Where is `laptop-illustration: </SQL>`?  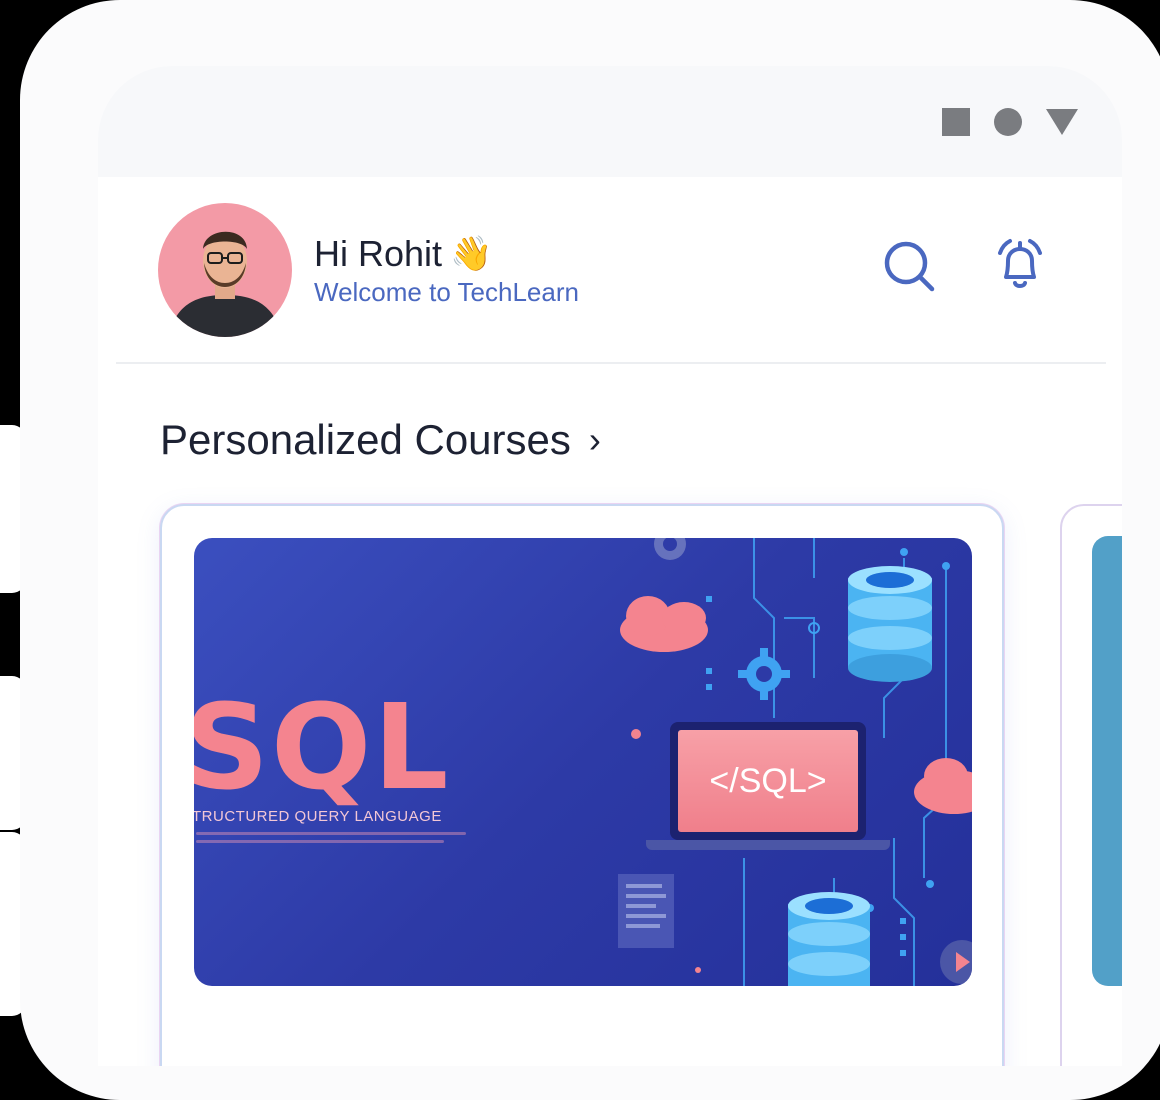
laptop-illustration: </SQL> is located at coordinates (768, 786).